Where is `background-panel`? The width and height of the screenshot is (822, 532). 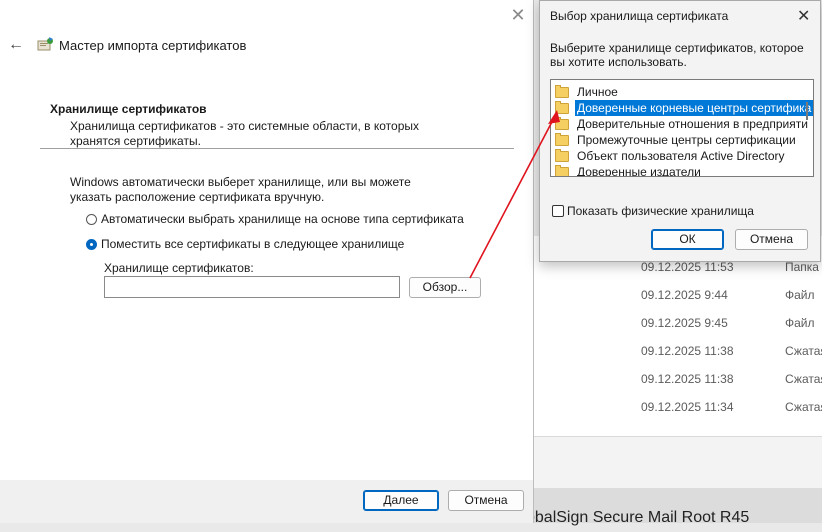 background-panel is located at coordinates (677, 462).